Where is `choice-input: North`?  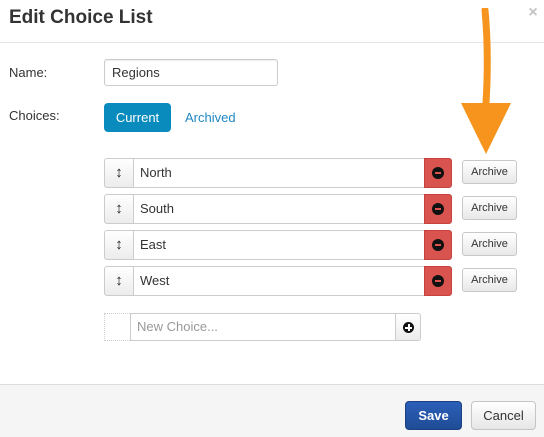 choice-input: North is located at coordinates (279, 173).